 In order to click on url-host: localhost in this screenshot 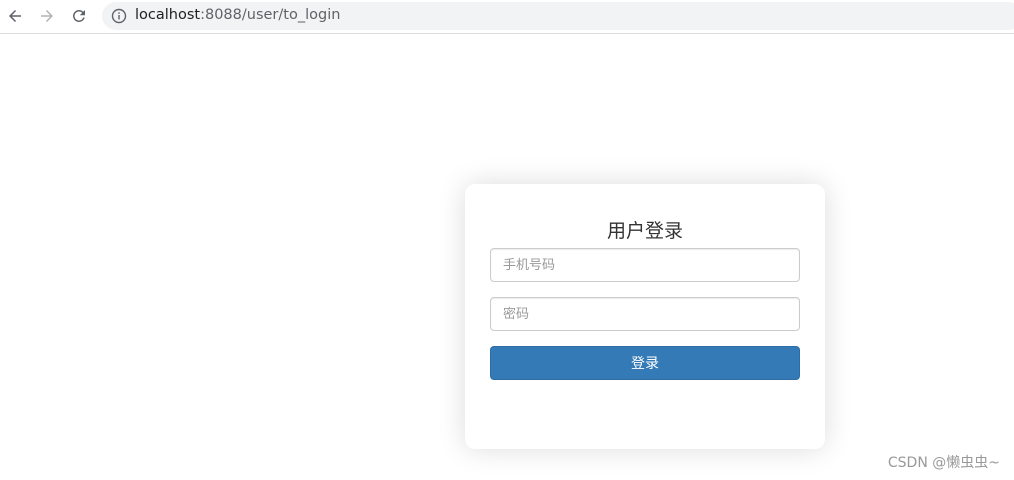, I will do `click(168, 15)`.